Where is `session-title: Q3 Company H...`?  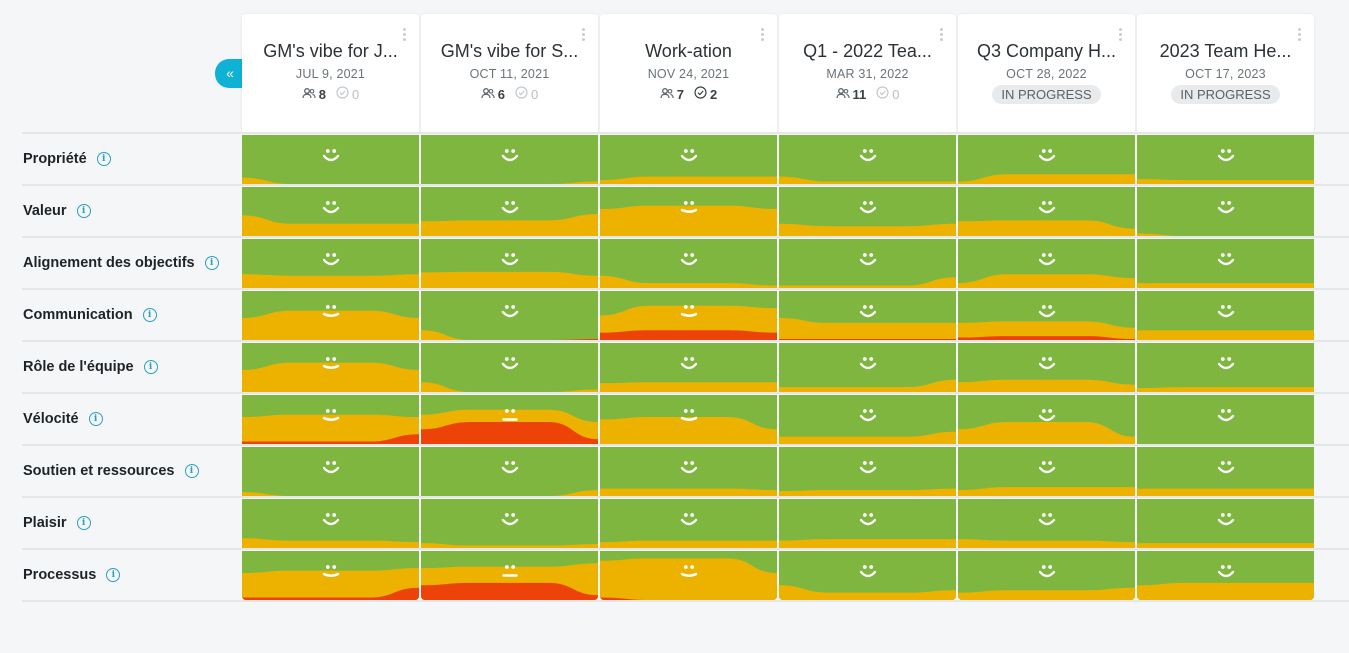
session-title: Q3 Company H... is located at coordinates (1046, 51).